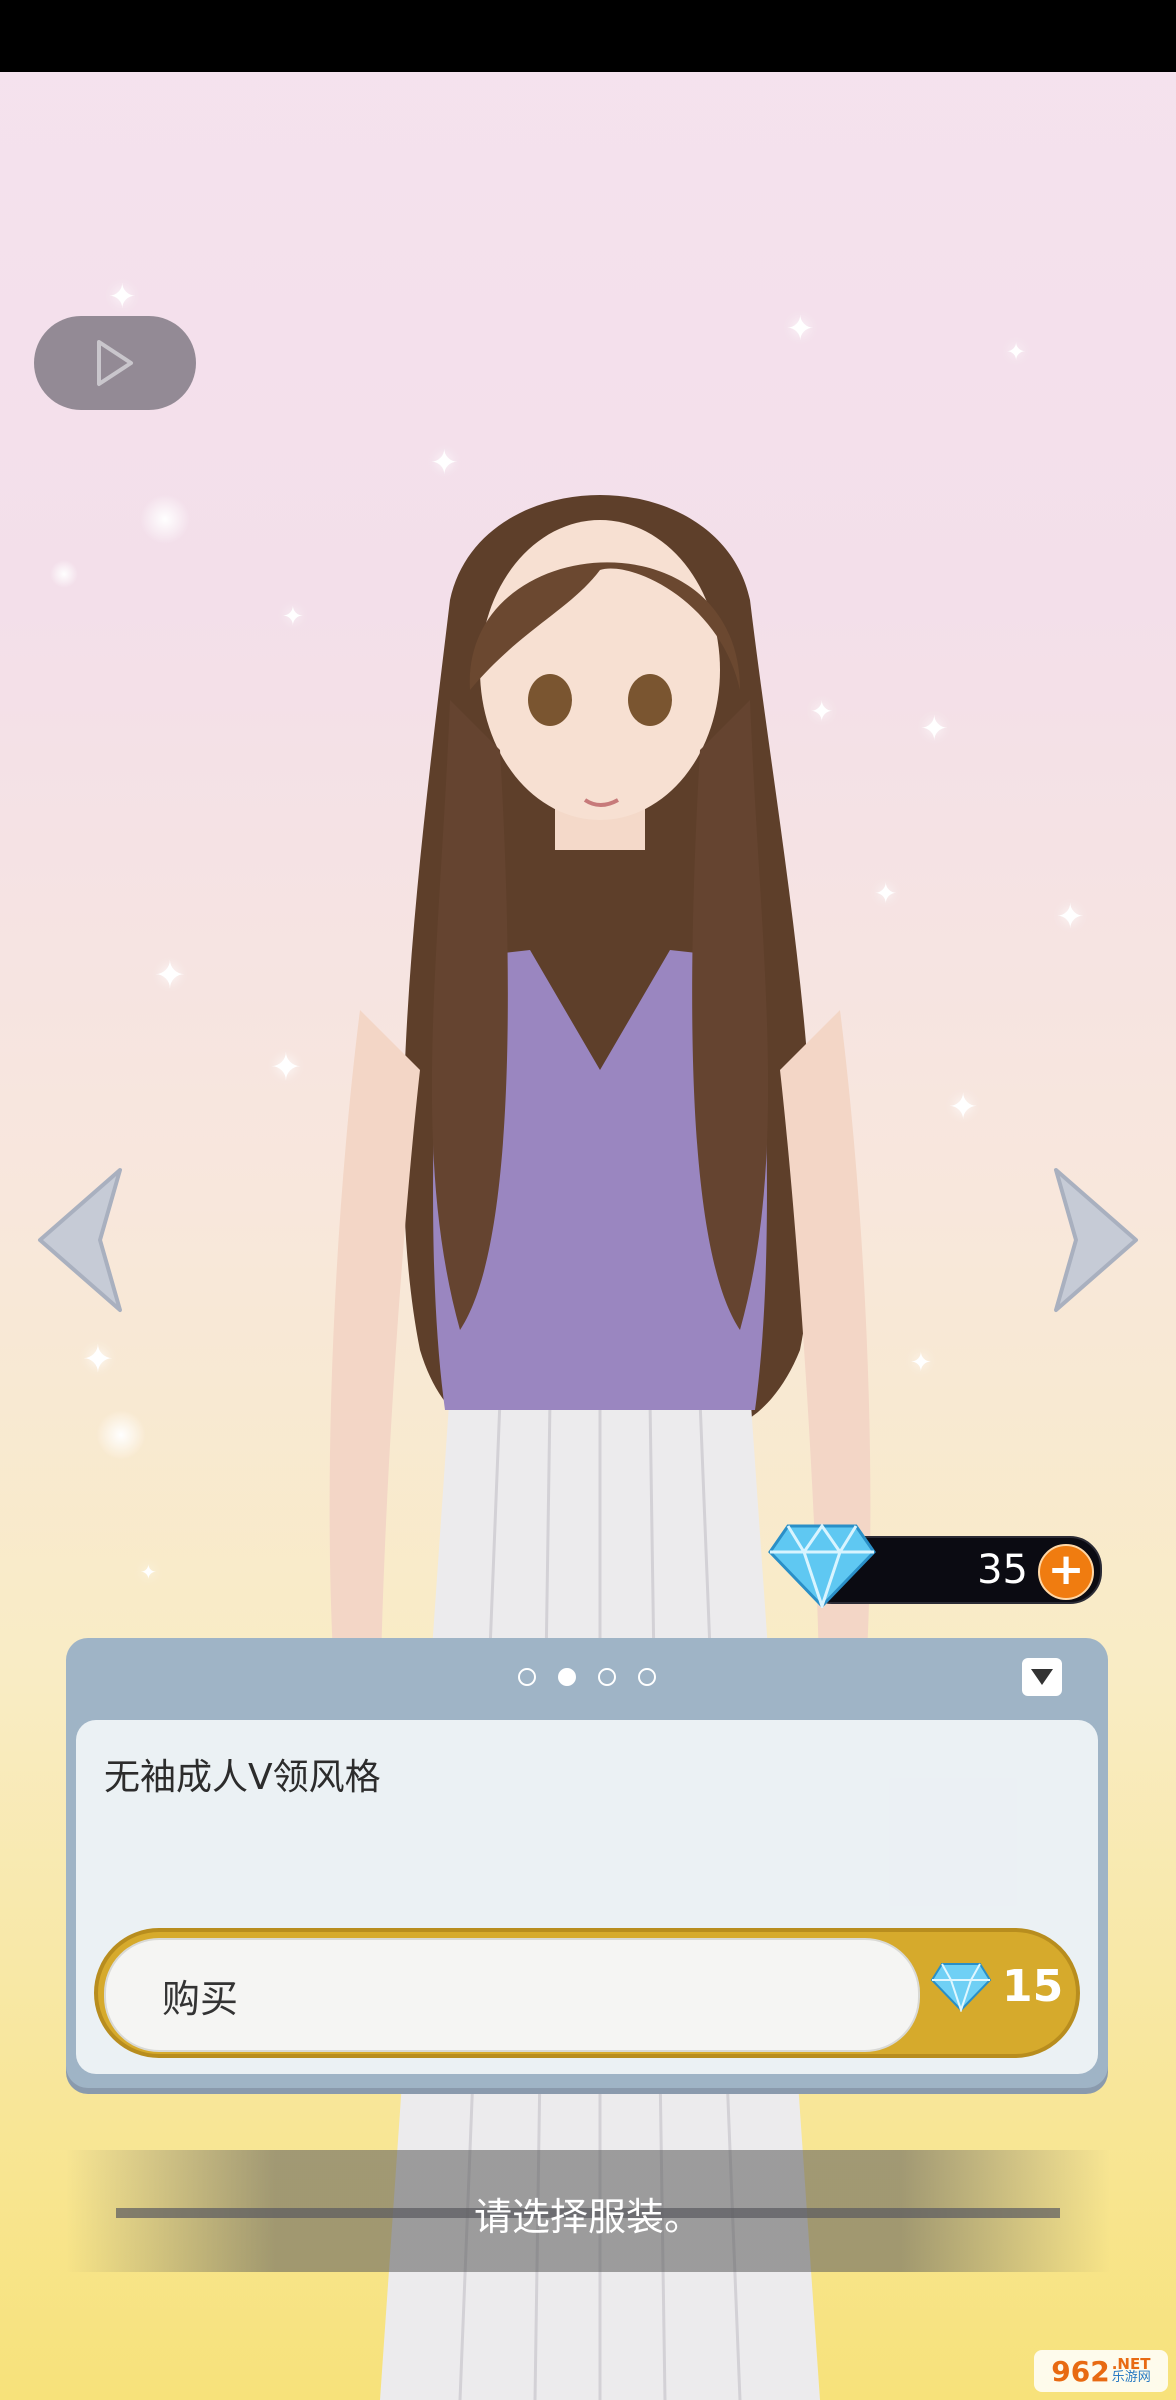  What do you see at coordinates (512, 1995) in the screenshot?
I see `buy-label-area: 购买` at bounding box center [512, 1995].